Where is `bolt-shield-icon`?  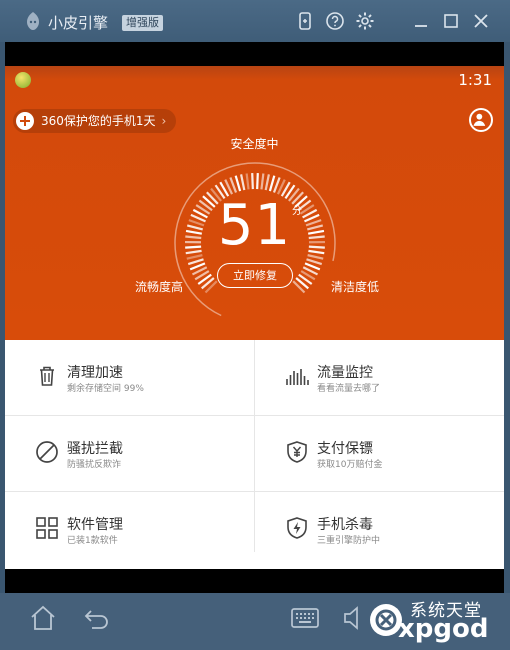
bolt-shield-icon is located at coordinates (297, 528).